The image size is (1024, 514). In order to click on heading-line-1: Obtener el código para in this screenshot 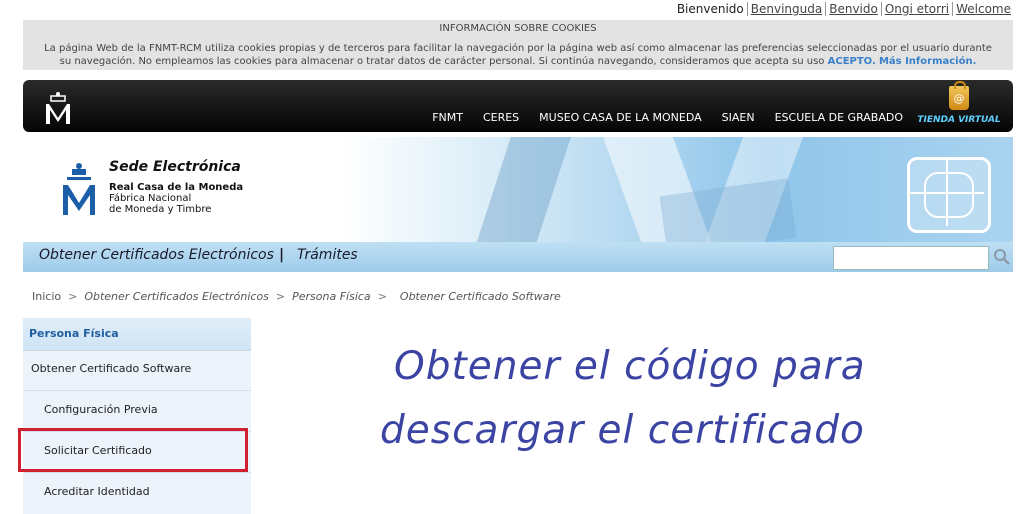, I will do `click(630, 366)`.